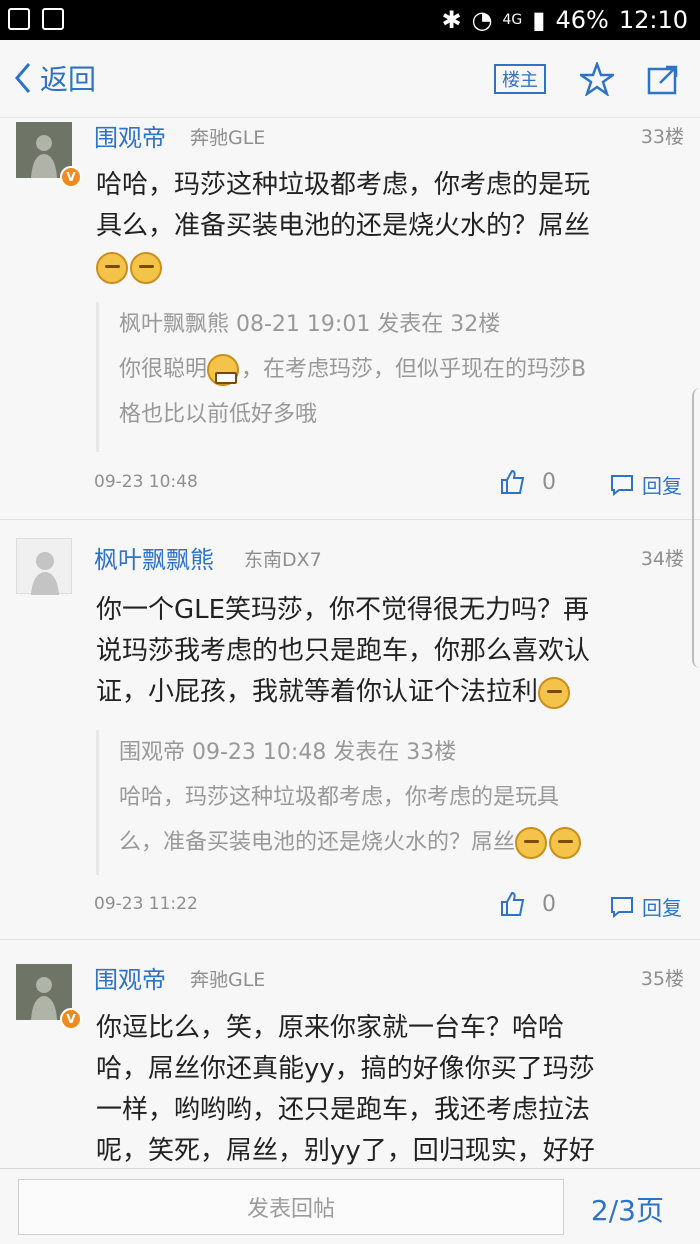 This screenshot has width=700, height=1244. What do you see at coordinates (36, 19) in the screenshot?
I see `status-left-icons` at bounding box center [36, 19].